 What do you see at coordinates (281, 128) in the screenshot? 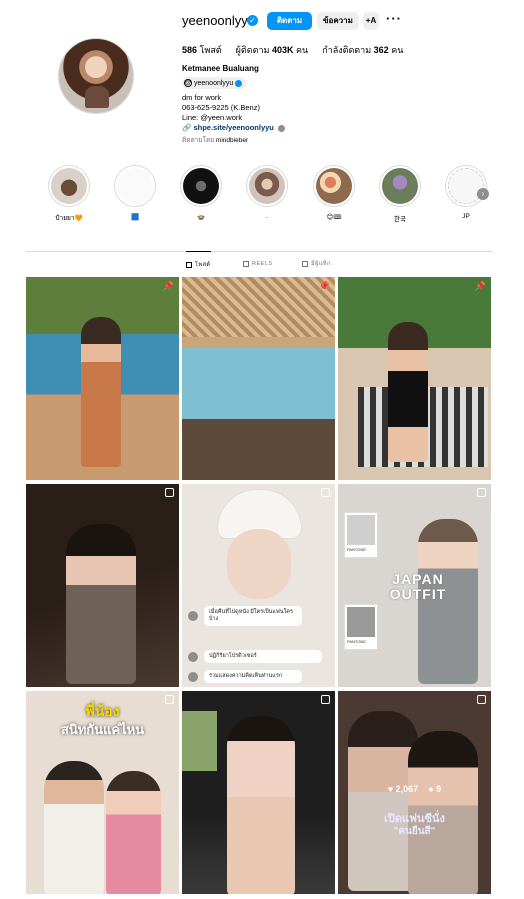
I see `link-info-icon` at bounding box center [281, 128].